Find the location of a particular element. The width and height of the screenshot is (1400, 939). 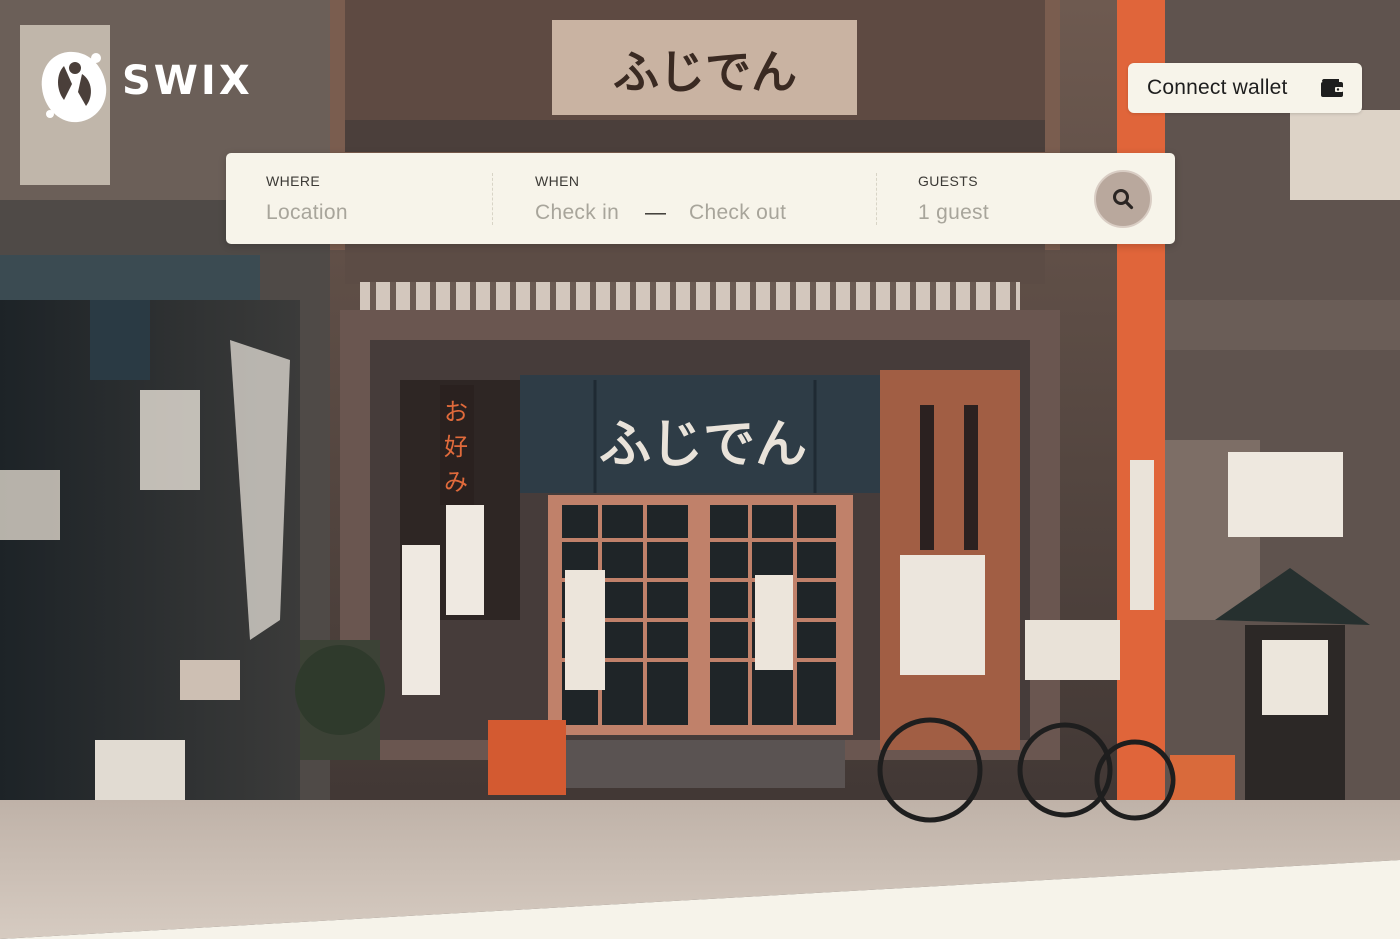

location-input: Location is located at coordinates (307, 213).